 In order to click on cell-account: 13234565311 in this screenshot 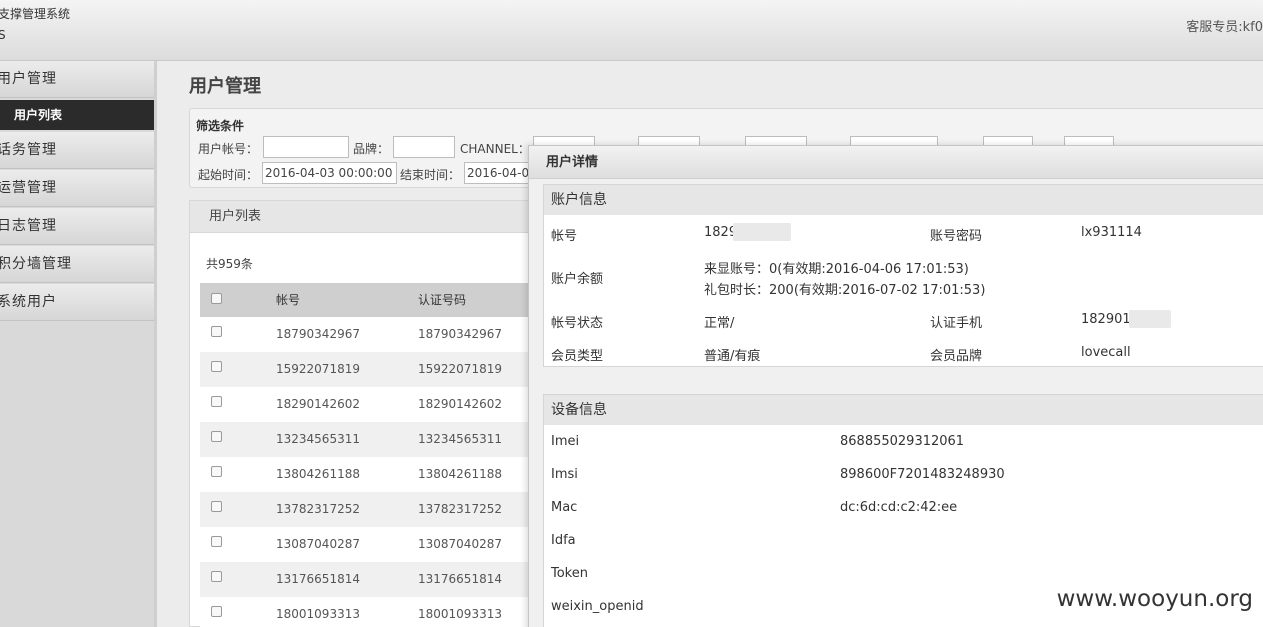, I will do `click(318, 439)`.